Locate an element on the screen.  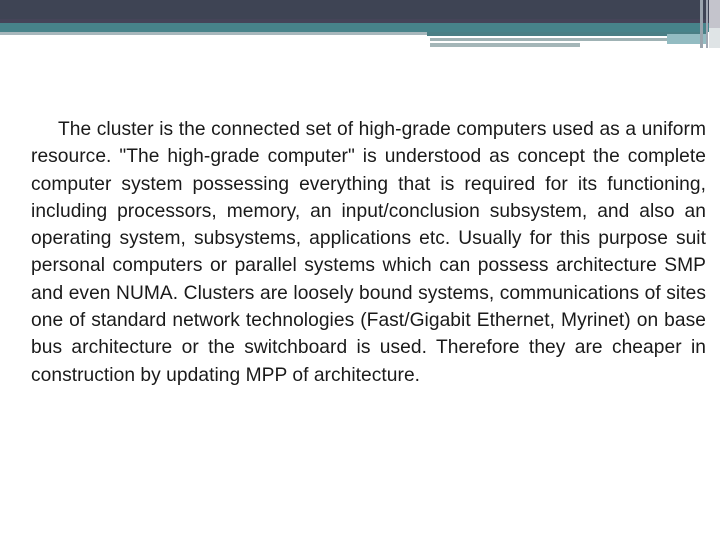
header-teal-extension is located at coordinates (567, 34).